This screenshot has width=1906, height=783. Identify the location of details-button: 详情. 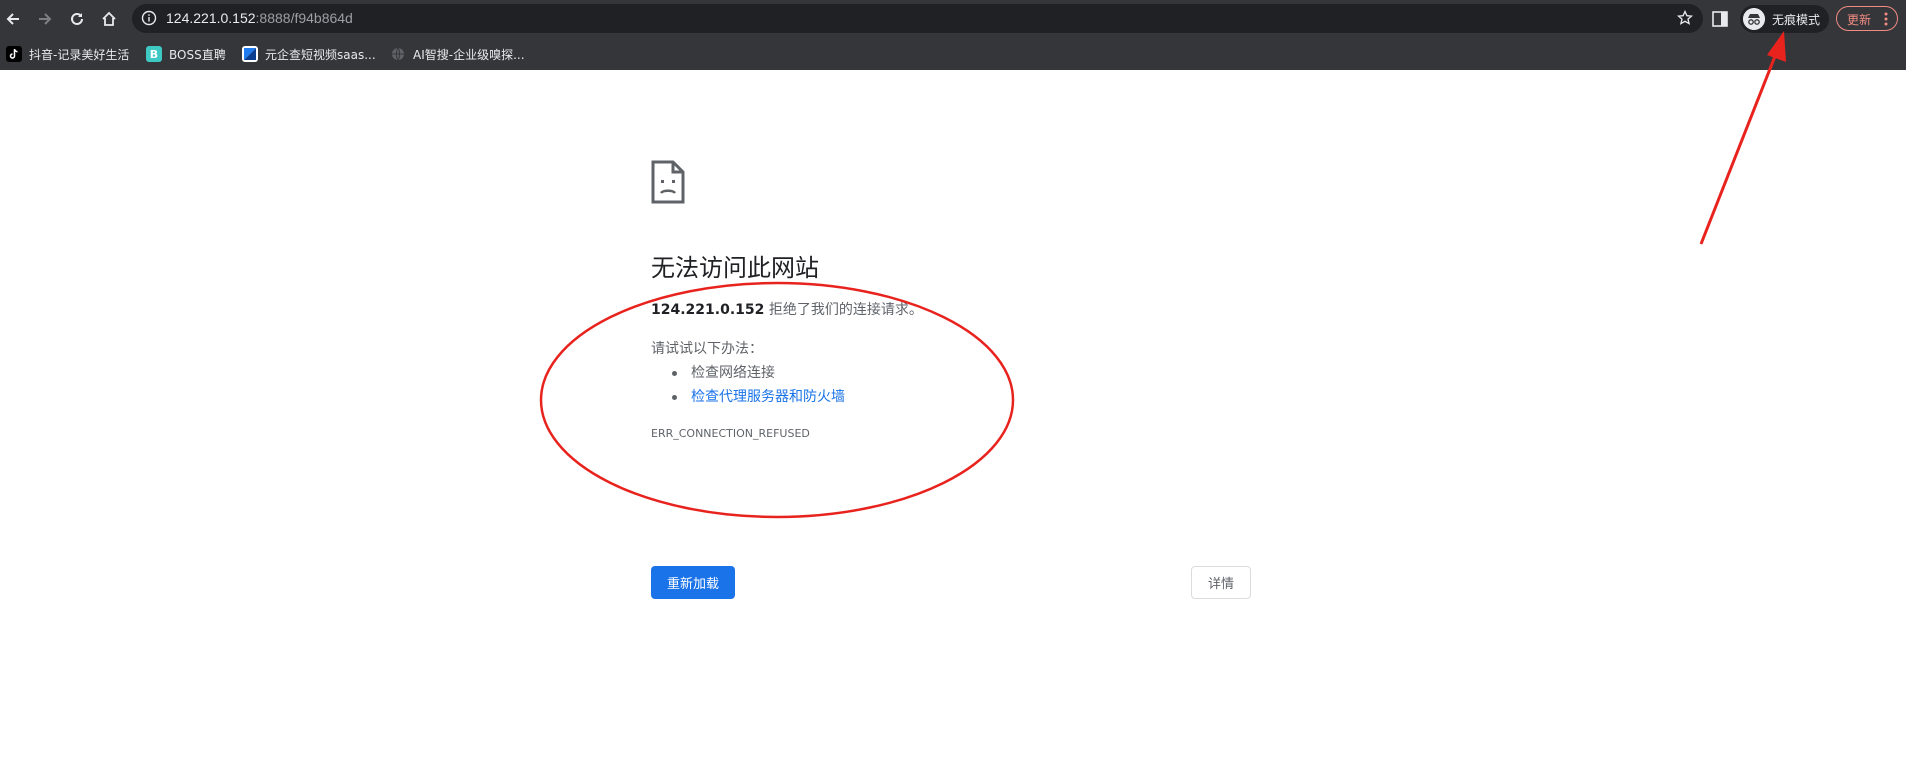
(1221, 582).